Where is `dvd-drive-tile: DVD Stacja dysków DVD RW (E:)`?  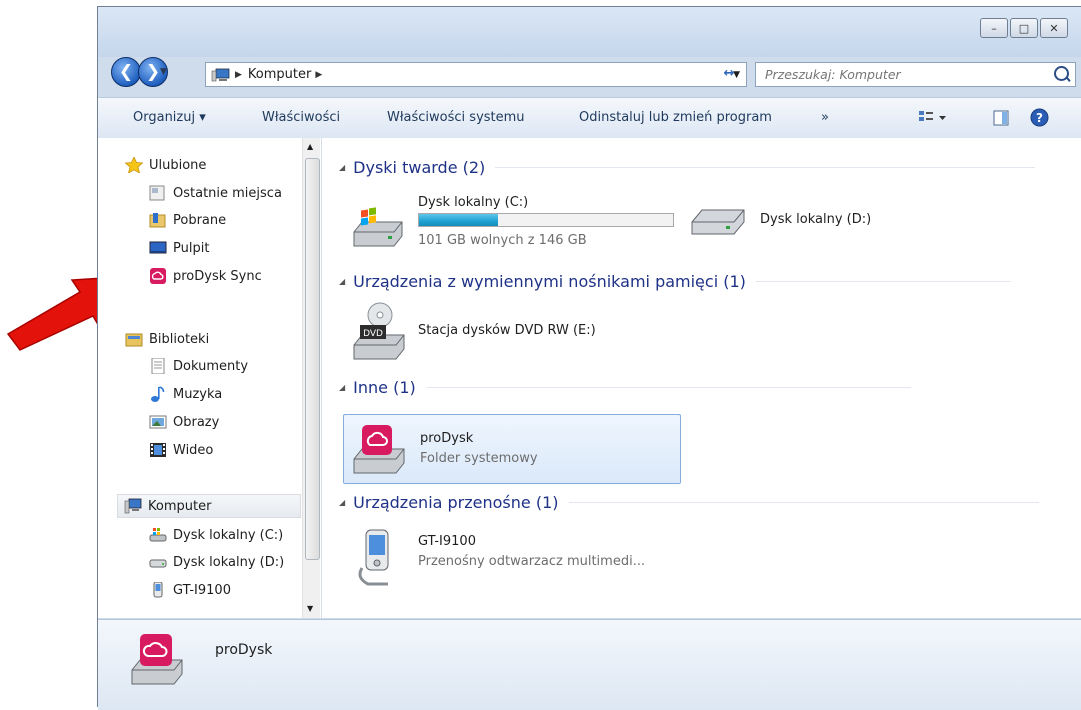 dvd-drive-tile: DVD Stacja dysków DVD RW (E:) is located at coordinates (510, 332).